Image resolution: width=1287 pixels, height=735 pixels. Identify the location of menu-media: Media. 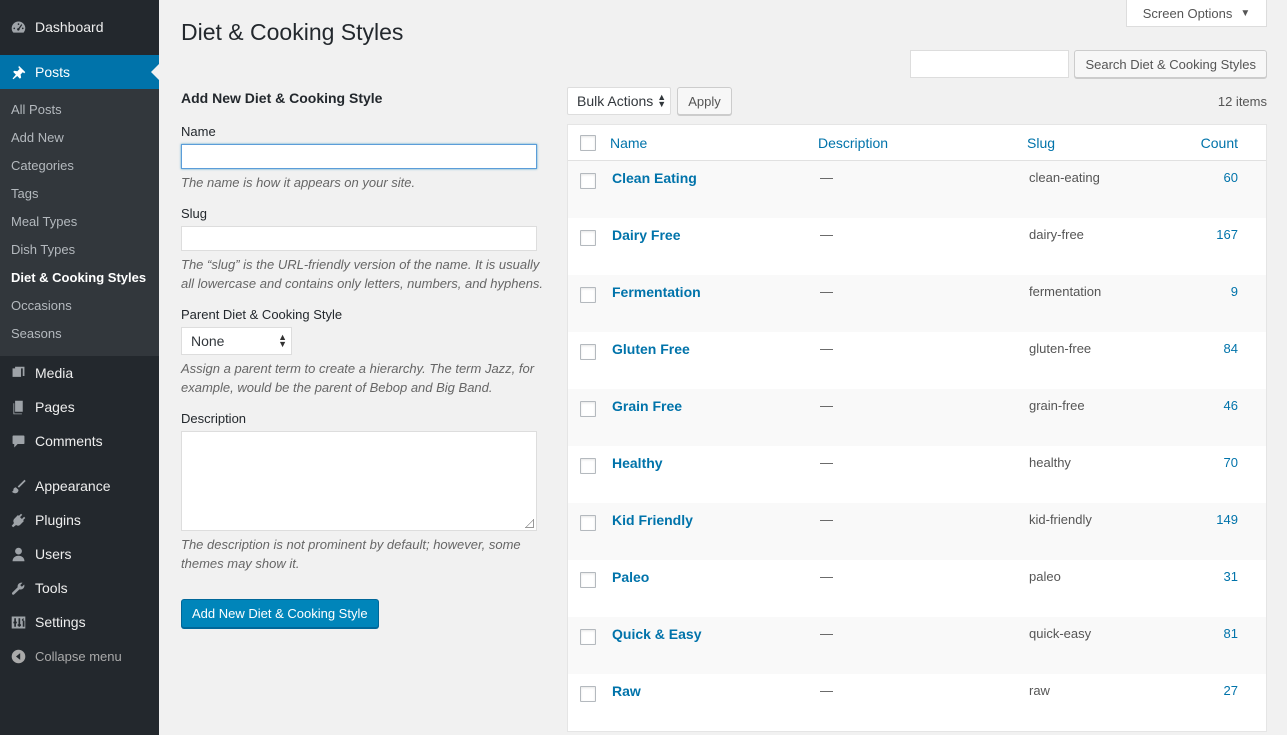
(79, 373).